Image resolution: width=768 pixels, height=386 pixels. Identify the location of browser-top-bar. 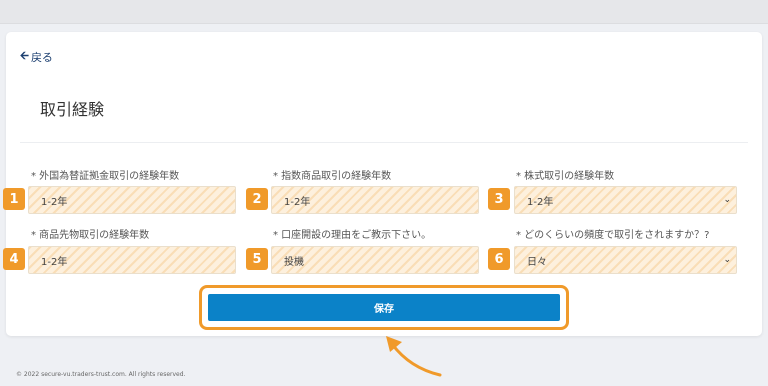
(384, 12).